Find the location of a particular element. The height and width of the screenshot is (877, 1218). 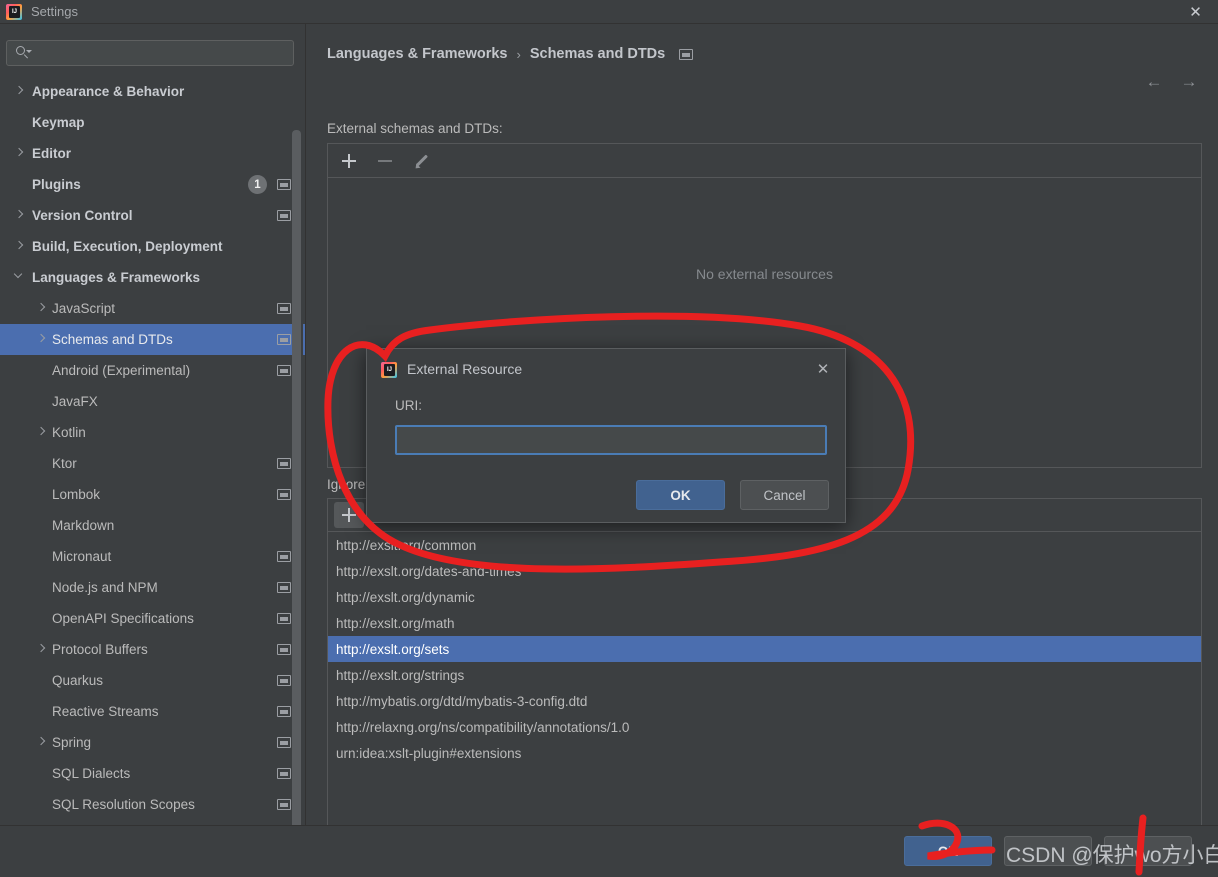

list-item: http://exslt.org/sets is located at coordinates (764, 649).